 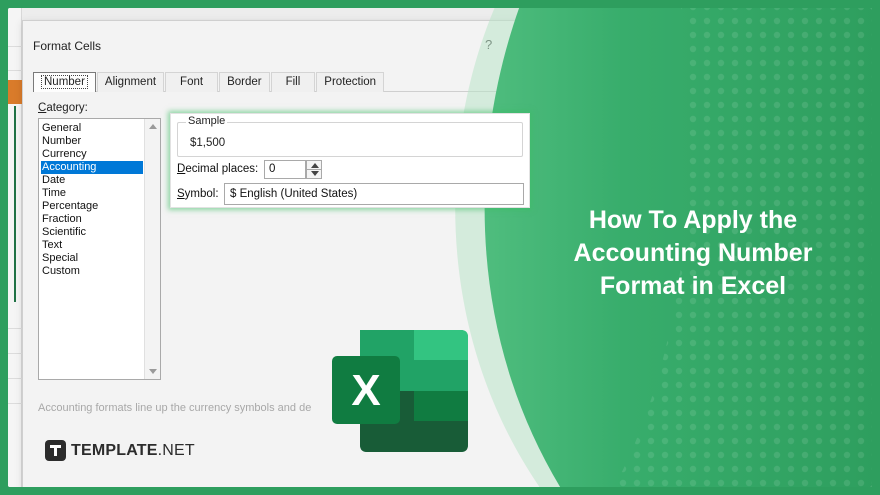 What do you see at coordinates (208, 143) in the screenshot?
I see `sample-value: $1,500` at bounding box center [208, 143].